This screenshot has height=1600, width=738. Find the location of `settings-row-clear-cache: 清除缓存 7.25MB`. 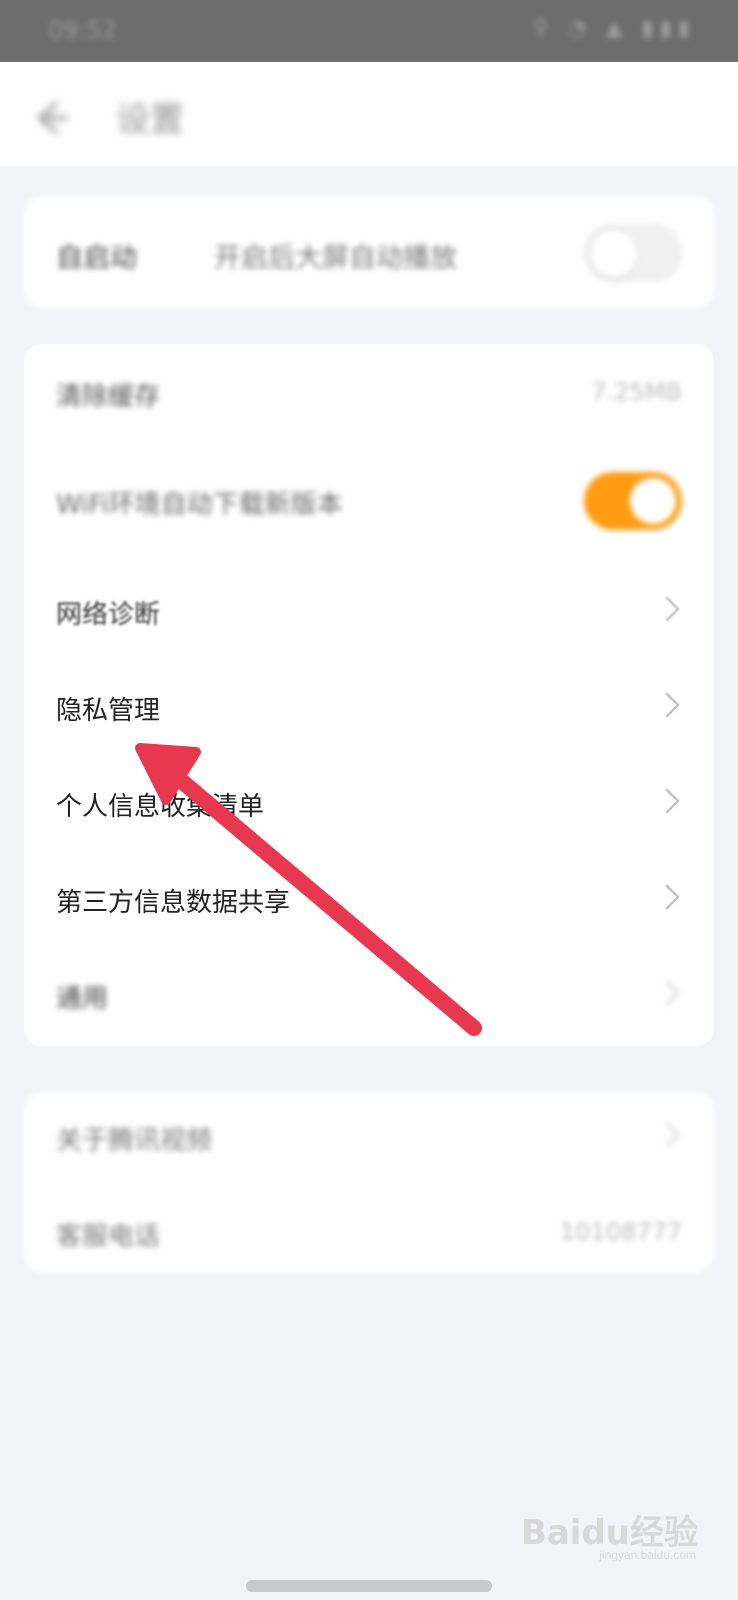

settings-row-clear-cache: 清除缓存 7.25MB is located at coordinates (369, 392).